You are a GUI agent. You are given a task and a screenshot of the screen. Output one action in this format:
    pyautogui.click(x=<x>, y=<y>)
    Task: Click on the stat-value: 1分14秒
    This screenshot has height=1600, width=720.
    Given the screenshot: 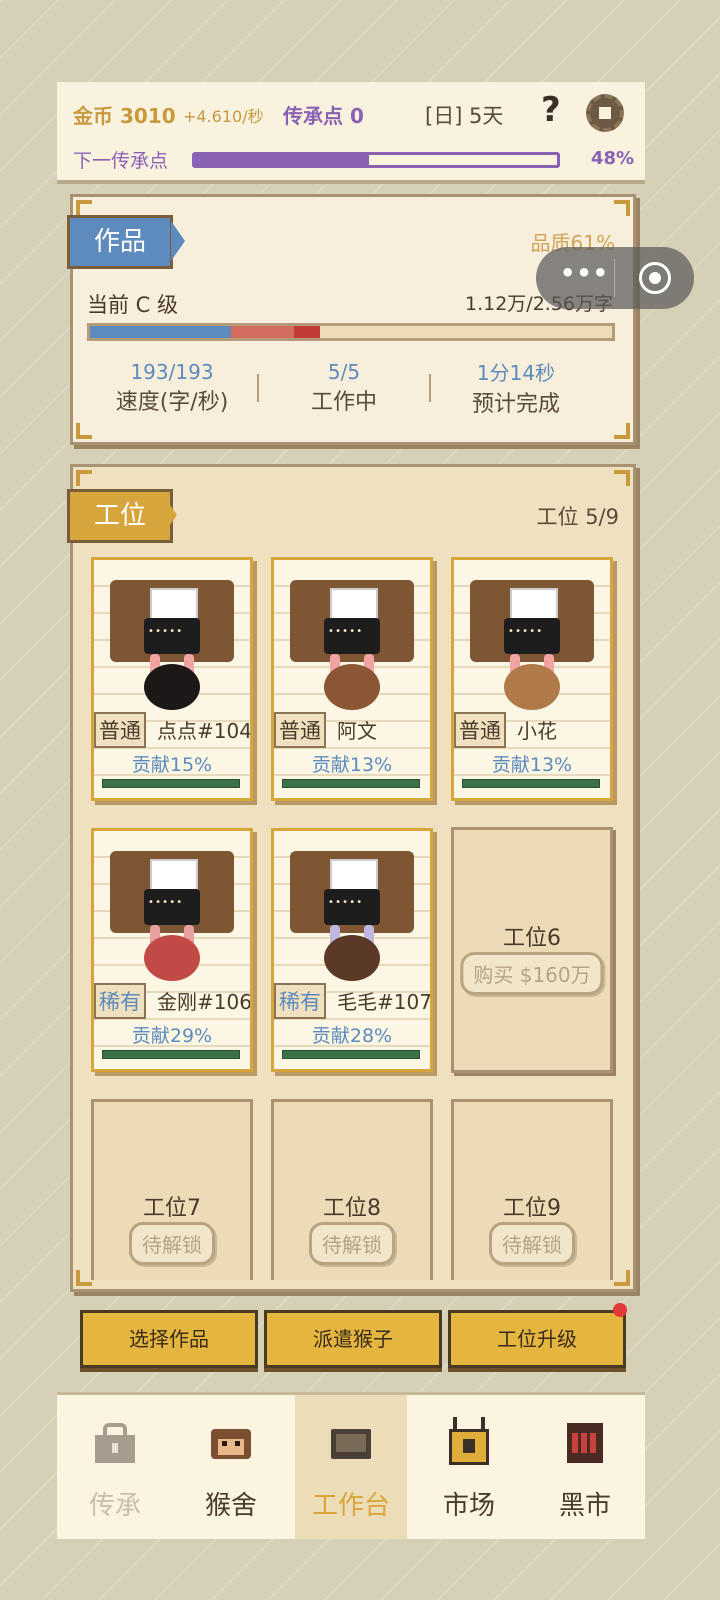 What is the action you would take?
    pyautogui.click(x=516, y=373)
    